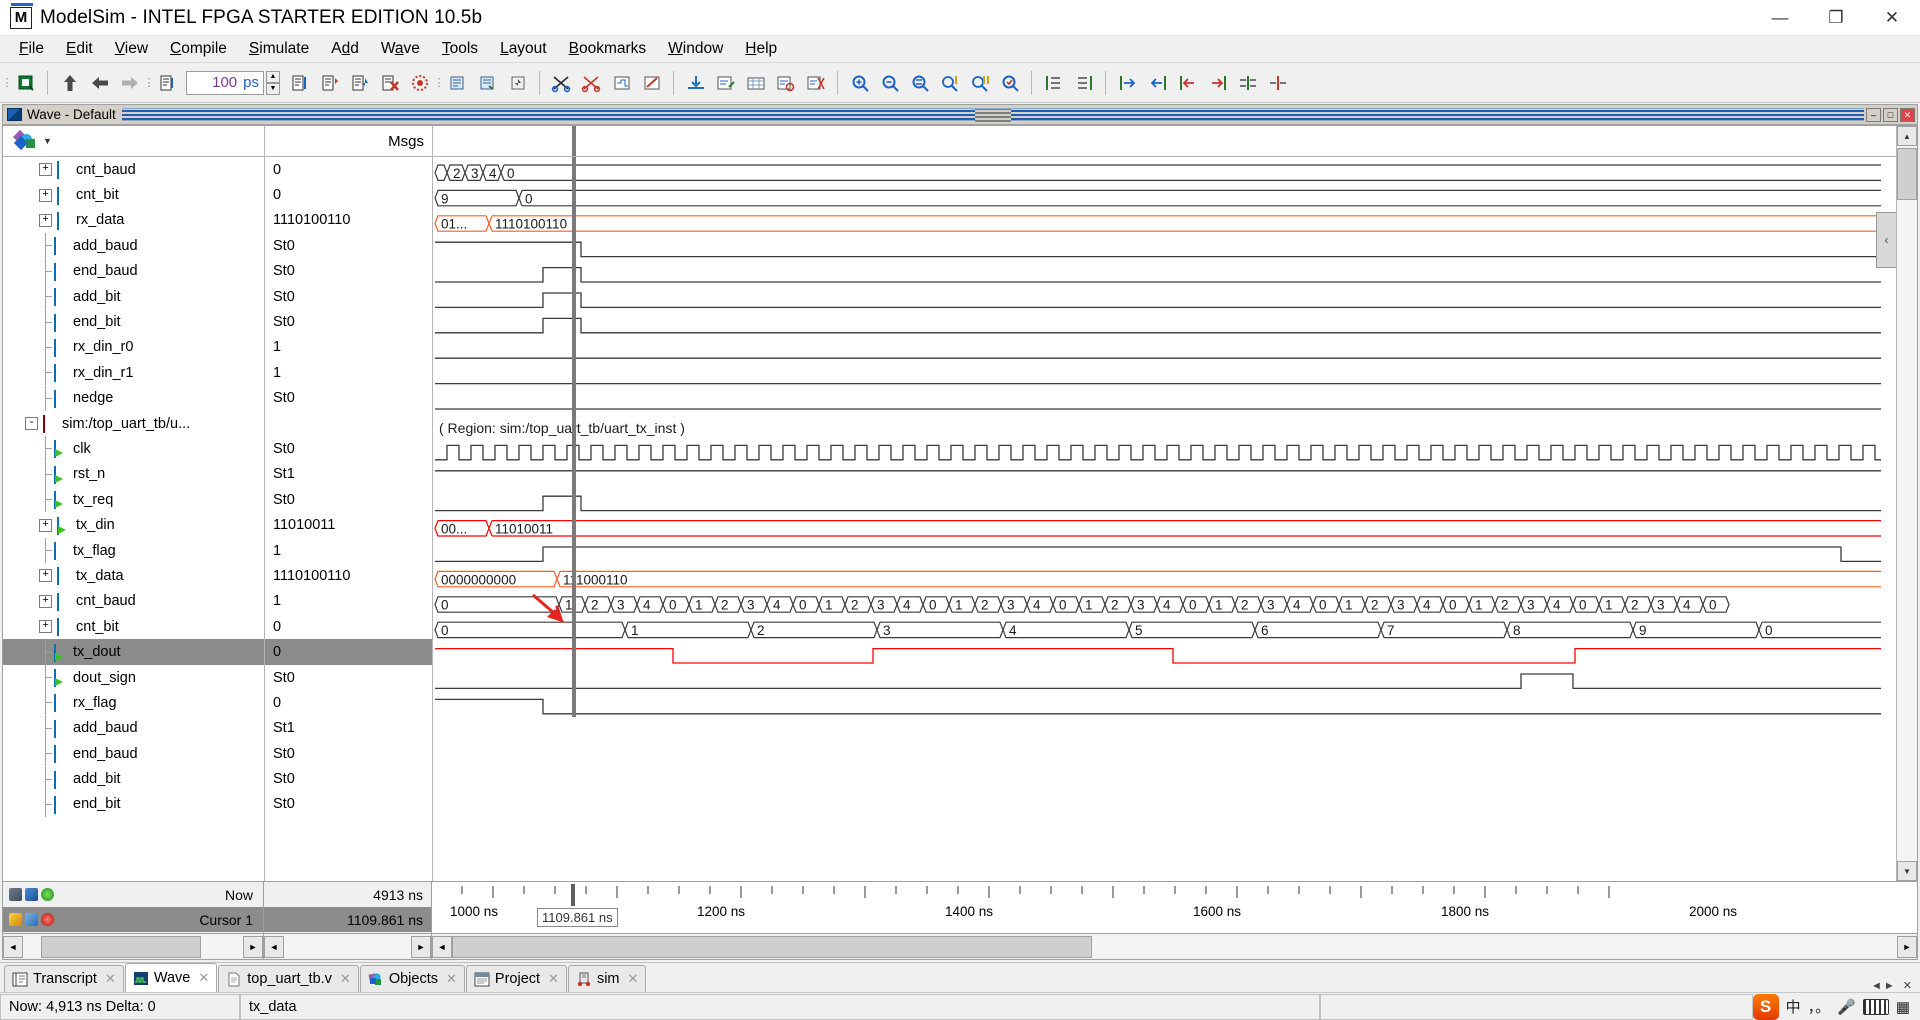 The width and height of the screenshot is (1920, 1020). I want to click on menu-simulate: Simulate, so click(279, 49).